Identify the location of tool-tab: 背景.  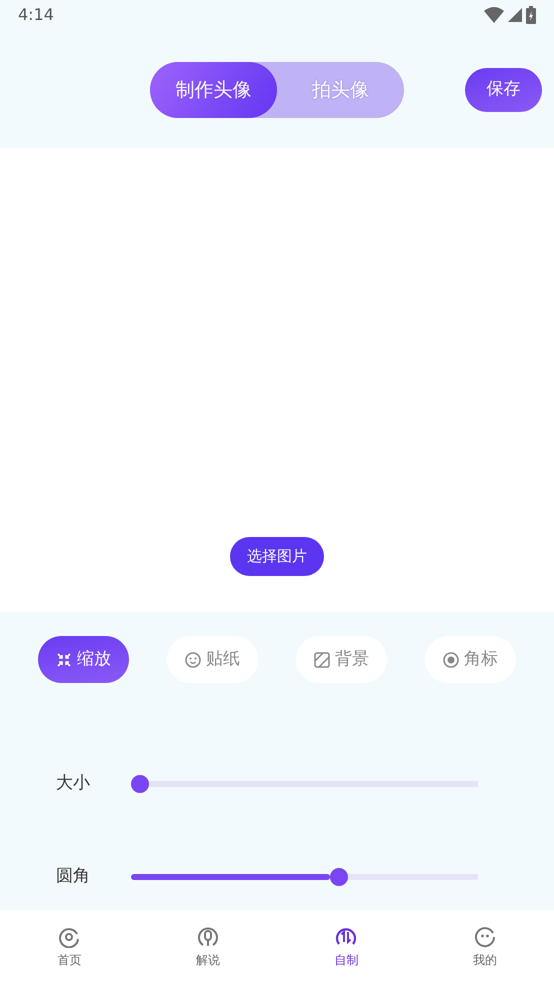
(341, 659).